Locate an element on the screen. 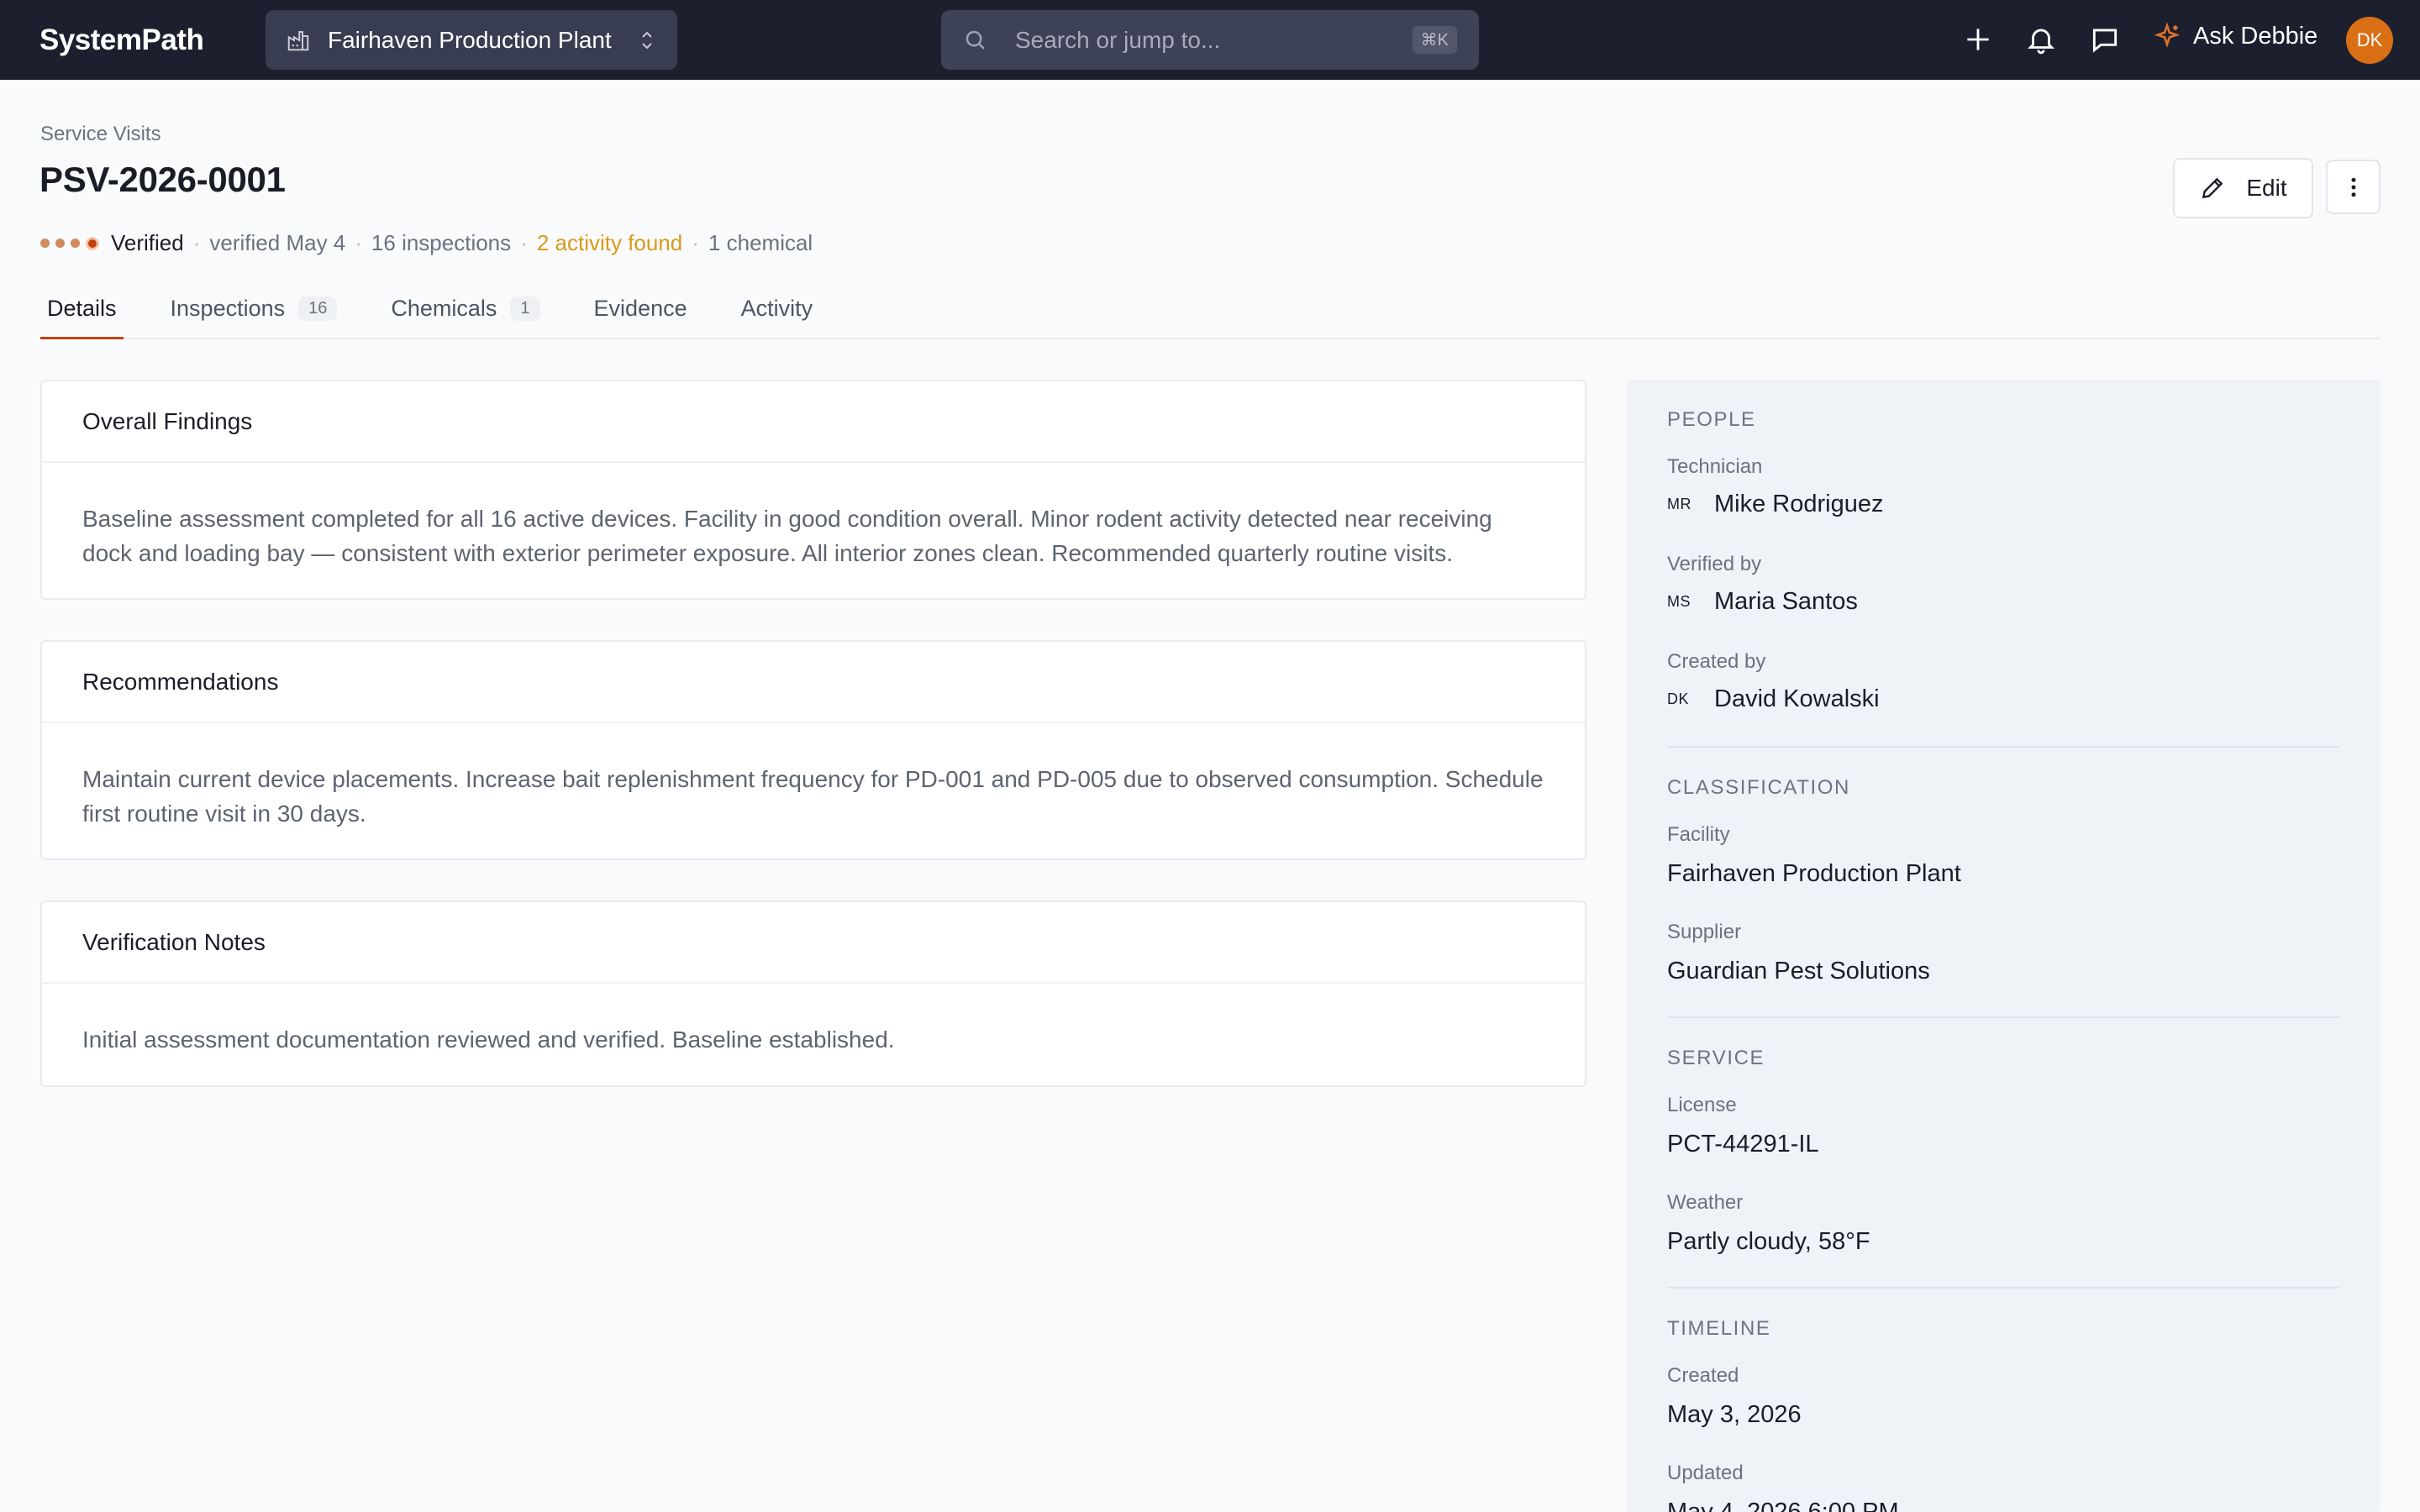 This screenshot has width=2420, height=1512. verified-by-label: Verified by is located at coordinates (1714, 564).